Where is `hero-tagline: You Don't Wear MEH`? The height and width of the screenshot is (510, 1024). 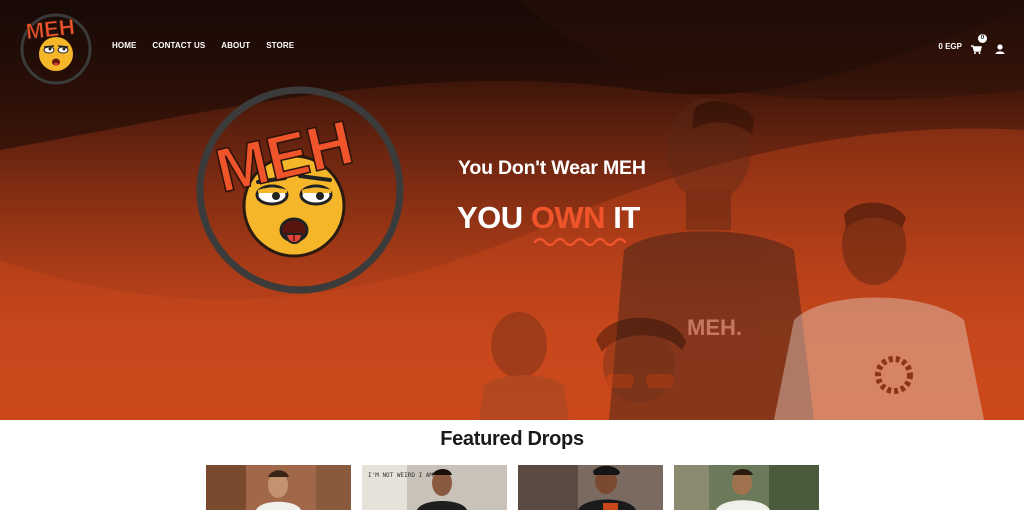 hero-tagline: You Don't Wear MEH is located at coordinates (552, 168).